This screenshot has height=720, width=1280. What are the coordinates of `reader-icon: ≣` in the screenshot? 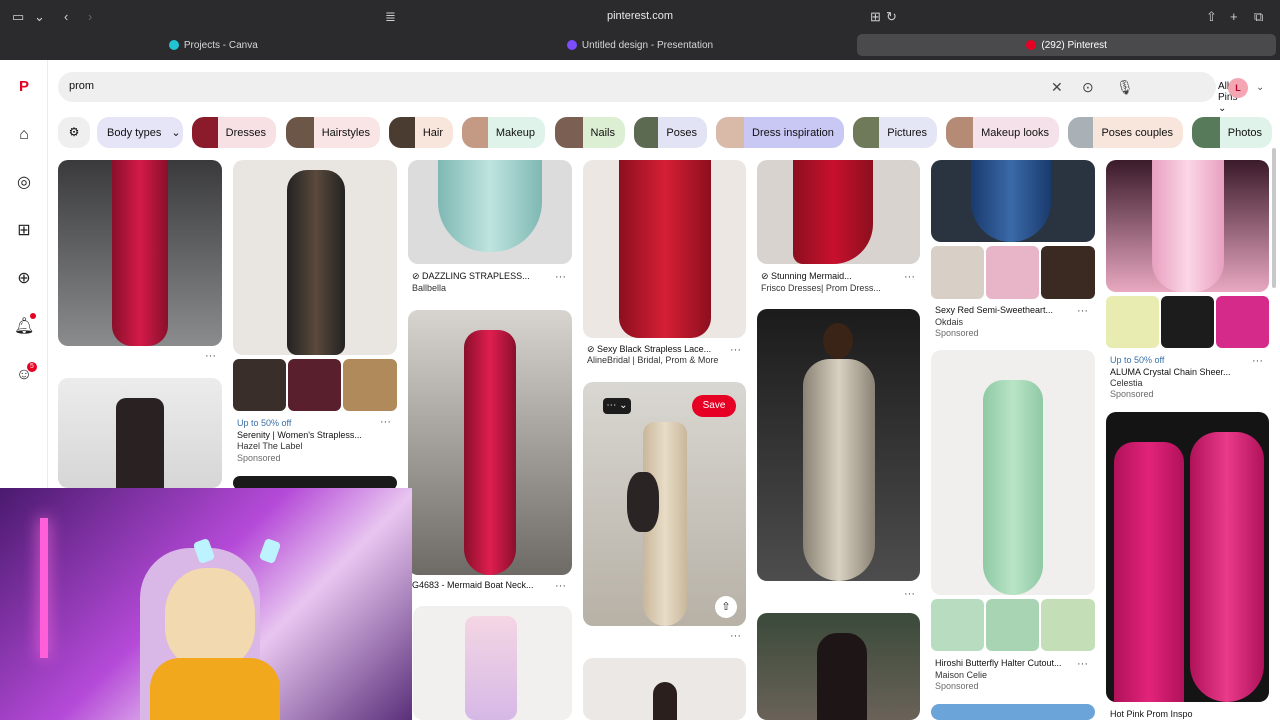 It's located at (390, 17).